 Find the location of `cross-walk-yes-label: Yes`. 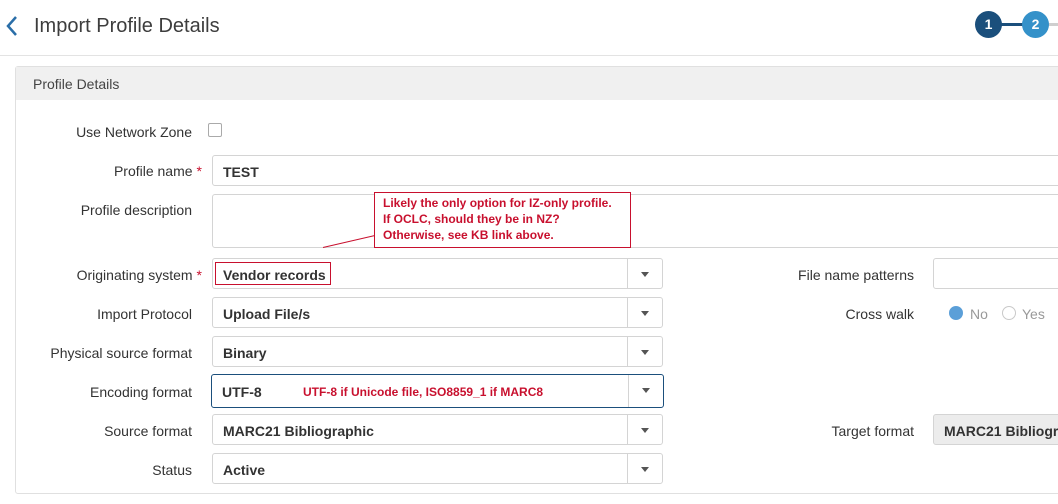

cross-walk-yes-label: Yes is located at coordinates (1033, 314).